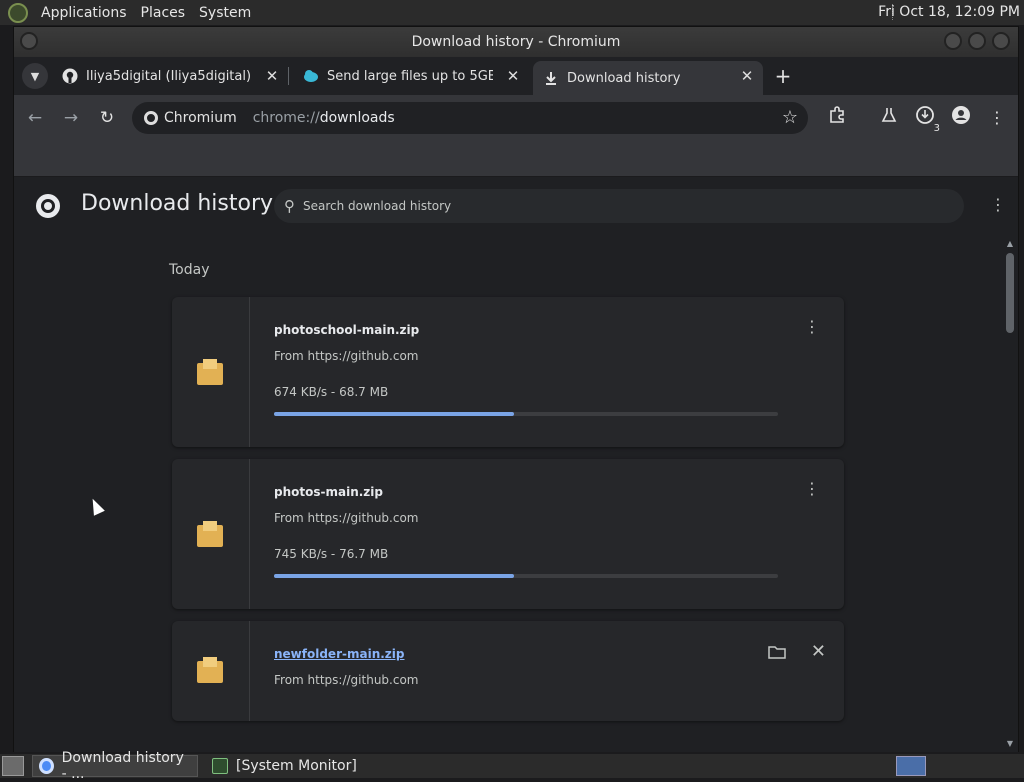 The width and height of the screenshot is (1024, 782). What do you see at coordinates (225, 13) in the screenshot?
I see `menu-system: System` at bounding box center [225, 13].